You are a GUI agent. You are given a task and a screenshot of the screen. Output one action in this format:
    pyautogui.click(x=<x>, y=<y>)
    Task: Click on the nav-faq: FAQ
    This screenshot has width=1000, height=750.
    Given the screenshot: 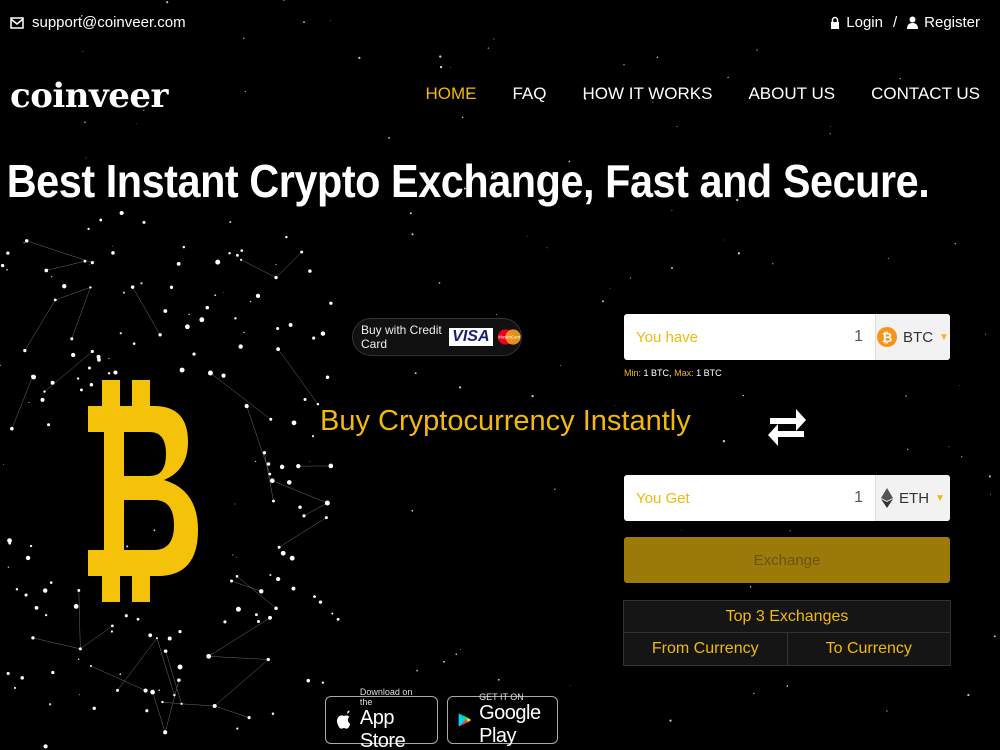 What is the action you would take?
    pyautogui.click(x=529, y=94)
    